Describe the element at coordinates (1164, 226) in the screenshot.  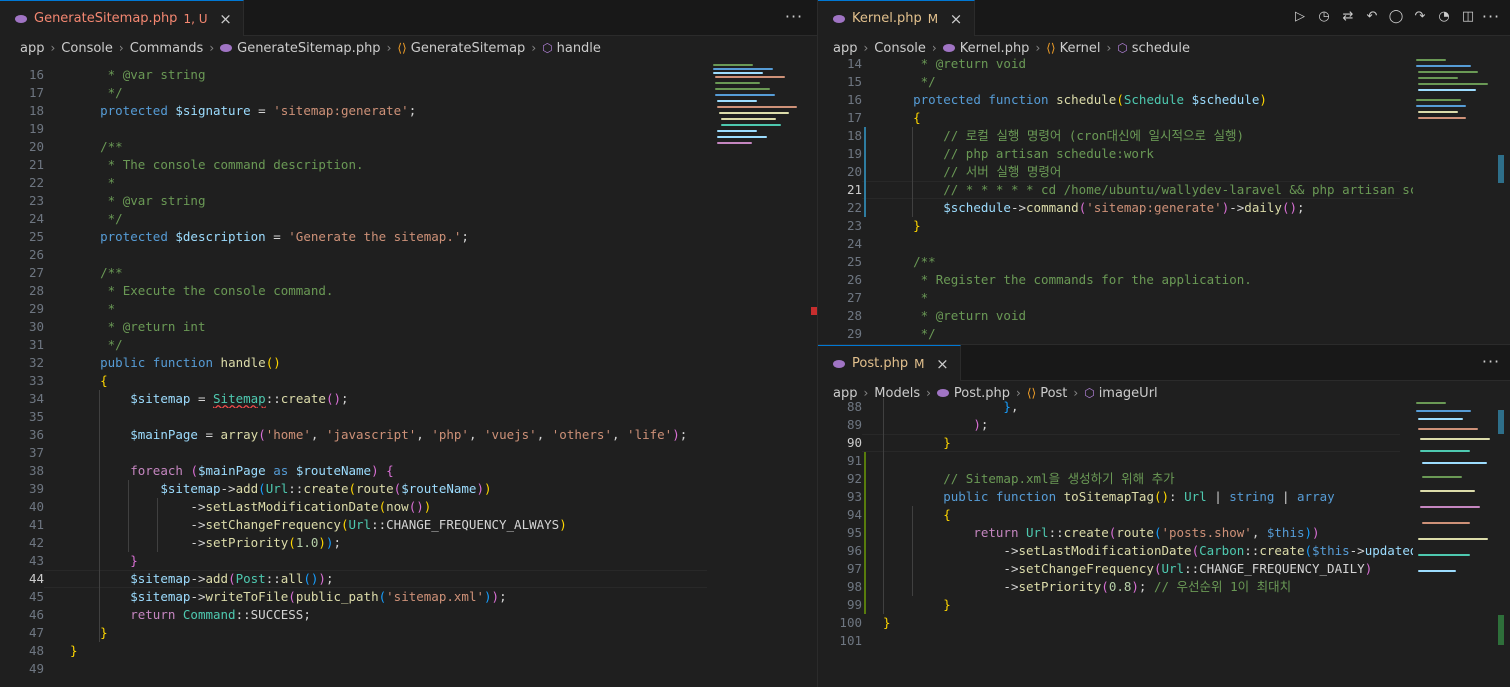
I see `code-line: 23 }` at that location.